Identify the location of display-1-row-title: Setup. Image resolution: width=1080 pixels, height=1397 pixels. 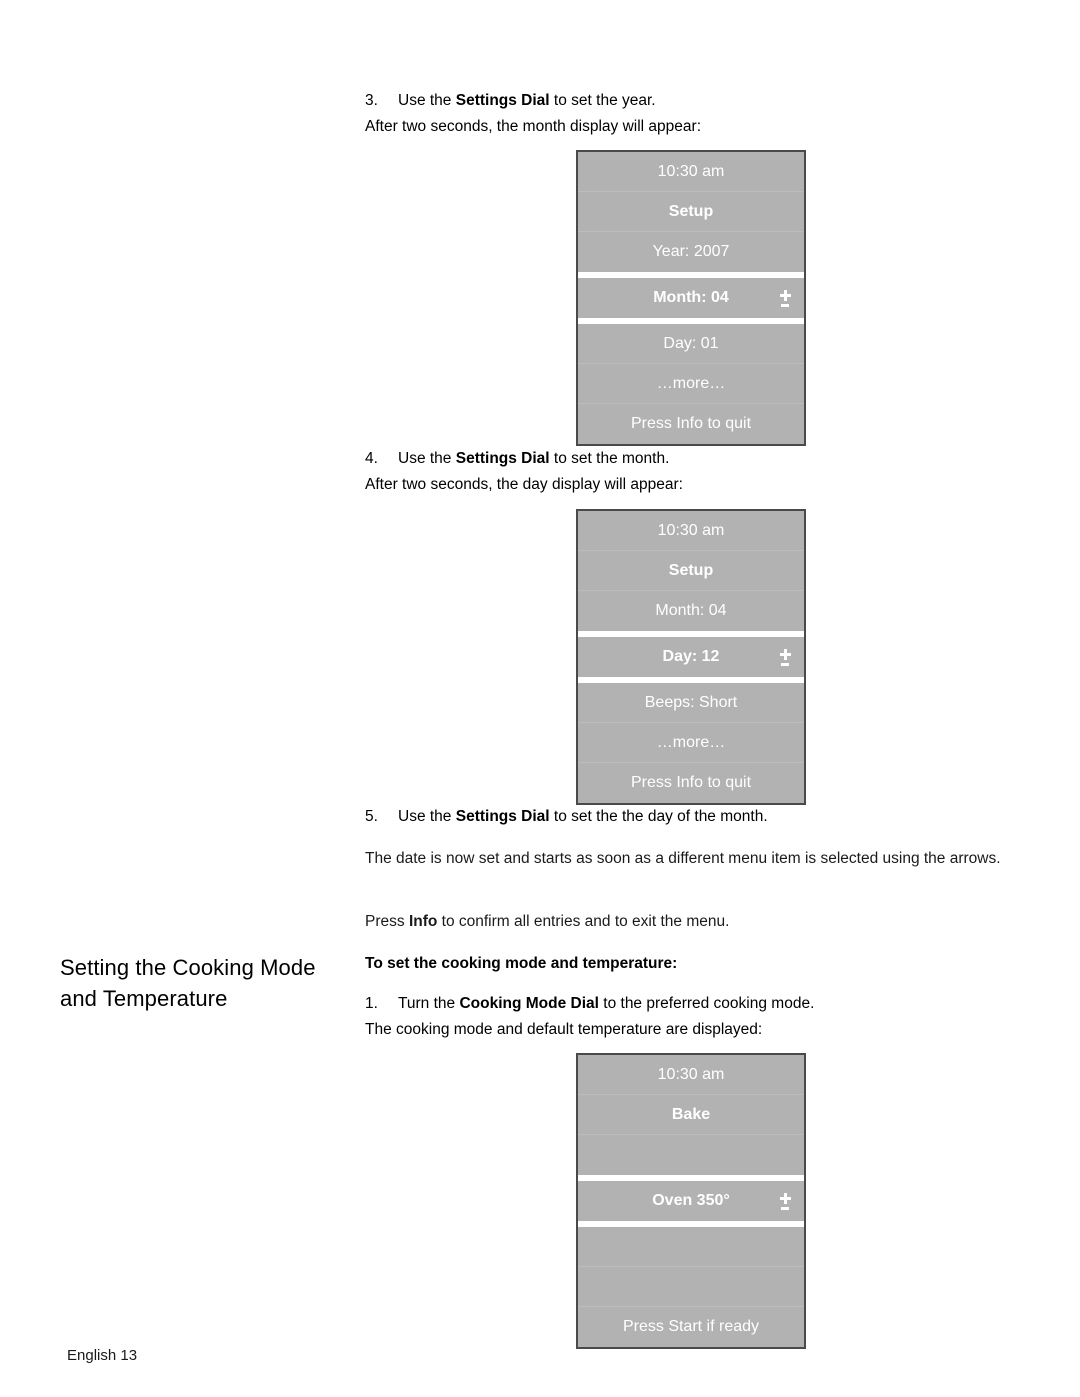
(691, 212).